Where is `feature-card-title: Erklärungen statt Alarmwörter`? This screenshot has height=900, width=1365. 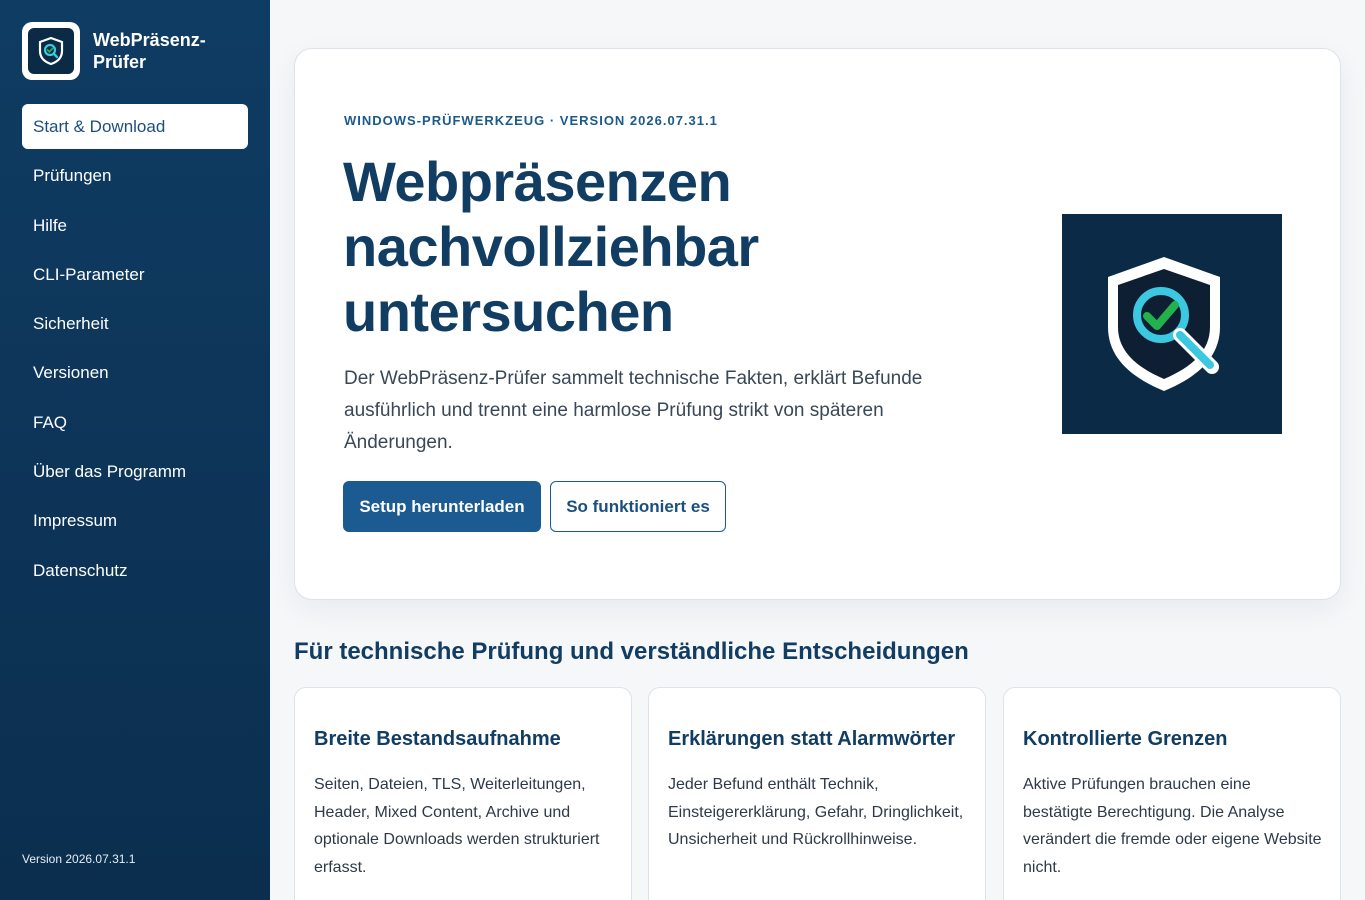 feature-card-title: Erklärungen statt Alarmwörter is located at coordinates (812, 739).